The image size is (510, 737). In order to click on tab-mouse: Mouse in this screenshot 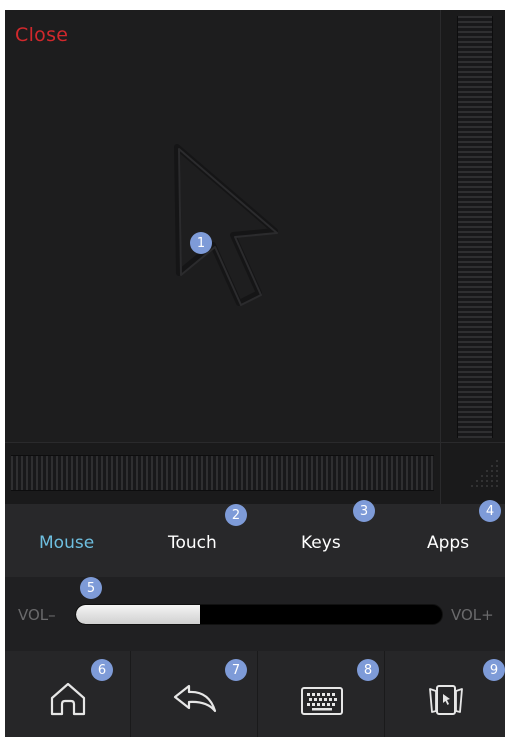, I will do `click(66, 543)`.